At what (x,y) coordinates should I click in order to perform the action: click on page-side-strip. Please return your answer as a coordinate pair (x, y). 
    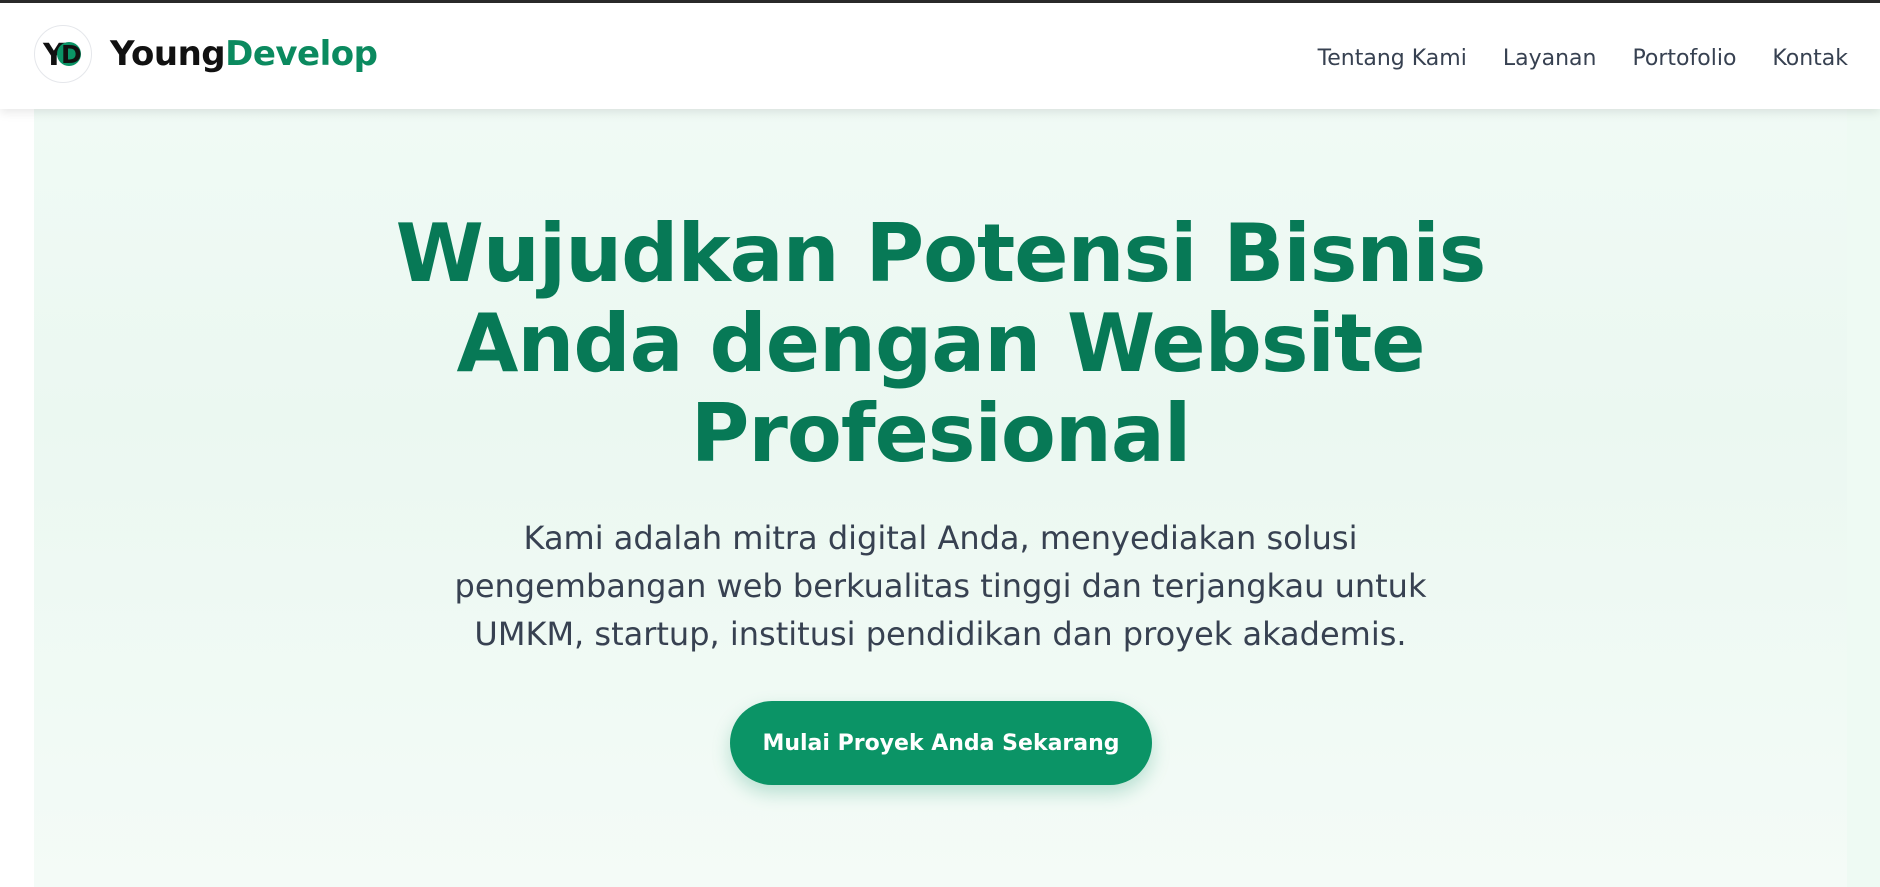
    Looking at the image, I should click on (1863, 498).